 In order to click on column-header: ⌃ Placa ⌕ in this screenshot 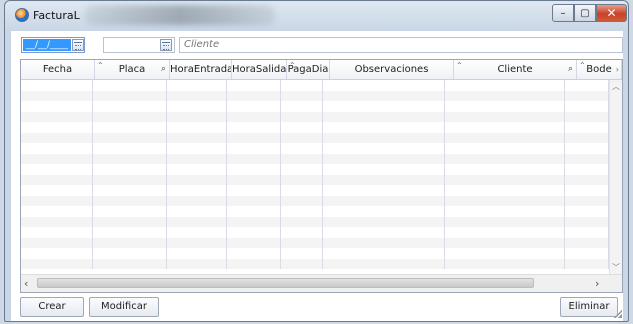, I will do `click(132, 69)`.